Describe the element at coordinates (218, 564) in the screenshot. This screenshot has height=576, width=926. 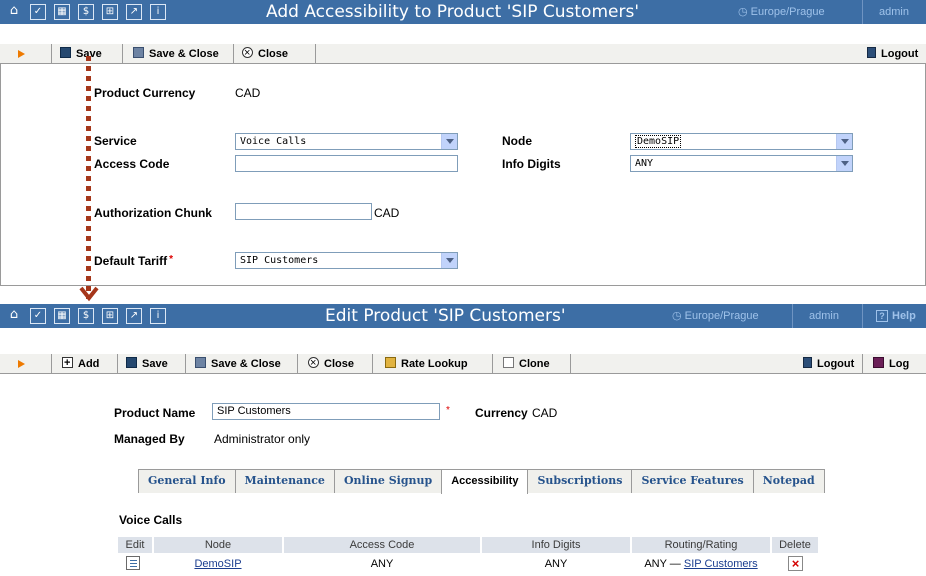
I see `node-link: DemoSIP` at that location.